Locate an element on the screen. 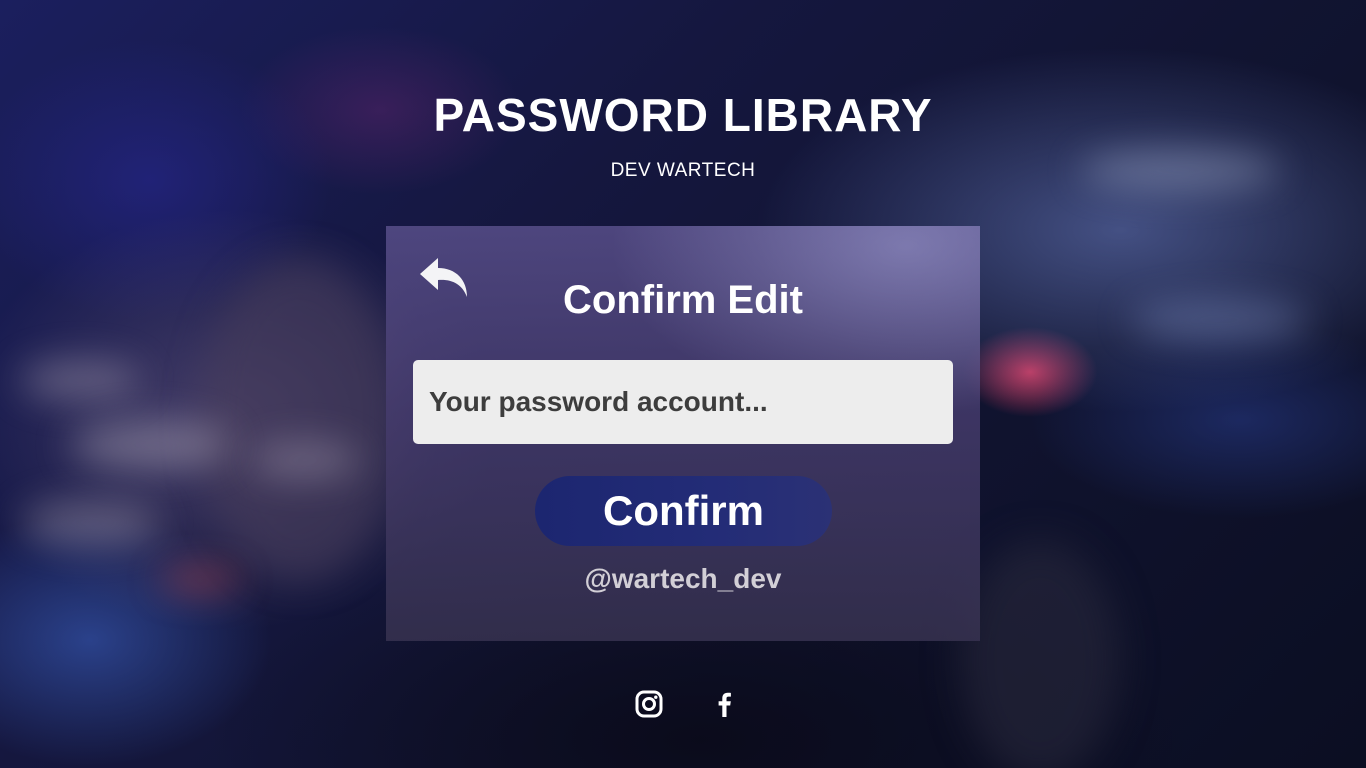 The width and height of the screenshot is (1366, 768). facebook-icon is located at coordinates (724, 704).